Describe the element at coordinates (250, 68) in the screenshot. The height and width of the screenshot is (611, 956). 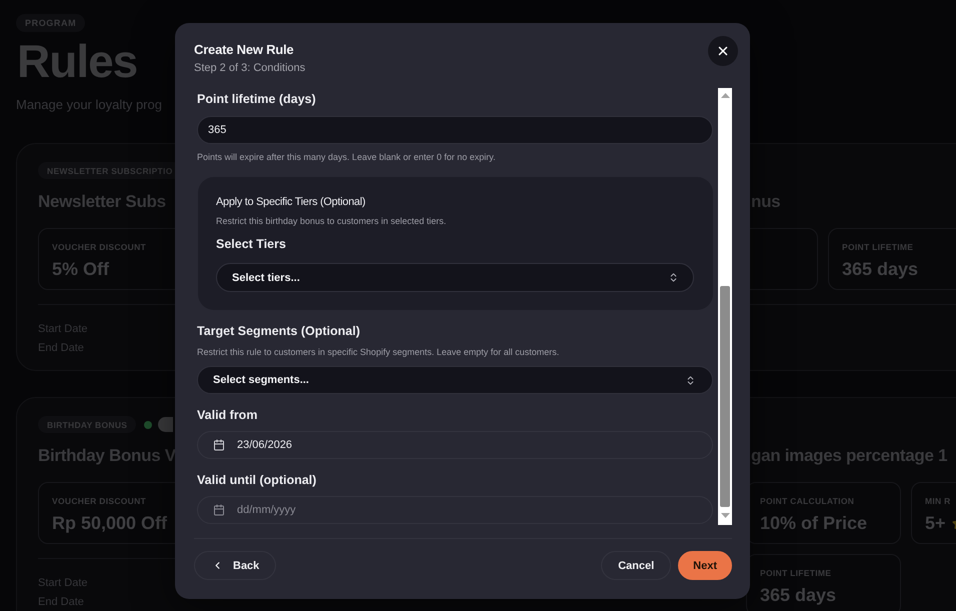
I see `dialog-step: Step 2 of 3: Conditions` at that location.